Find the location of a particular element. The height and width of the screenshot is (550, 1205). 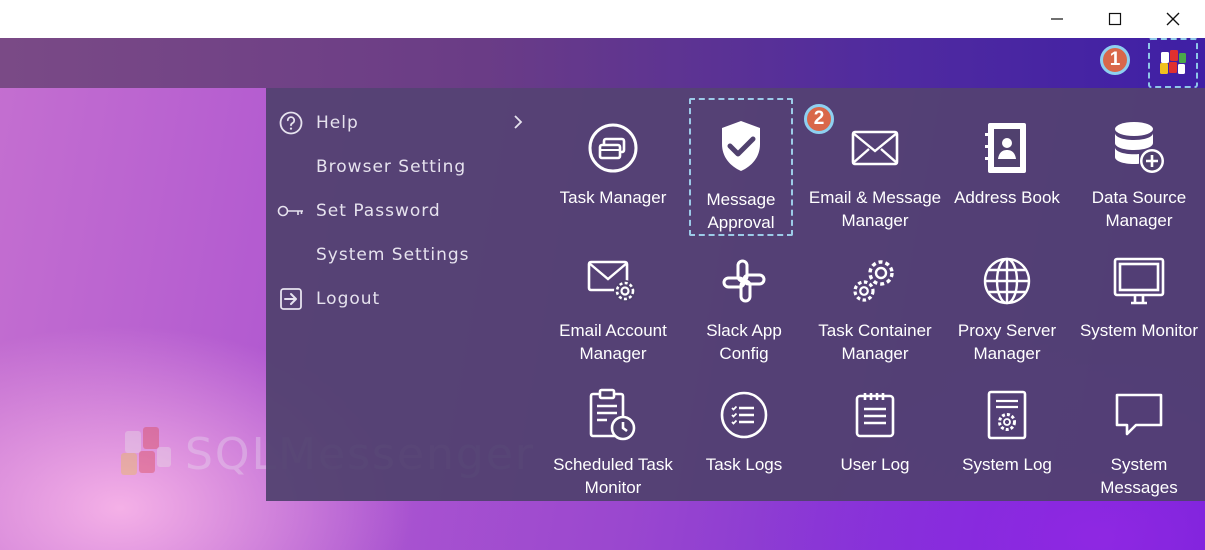

task-manager-icon is located at coordinates (613, 148).